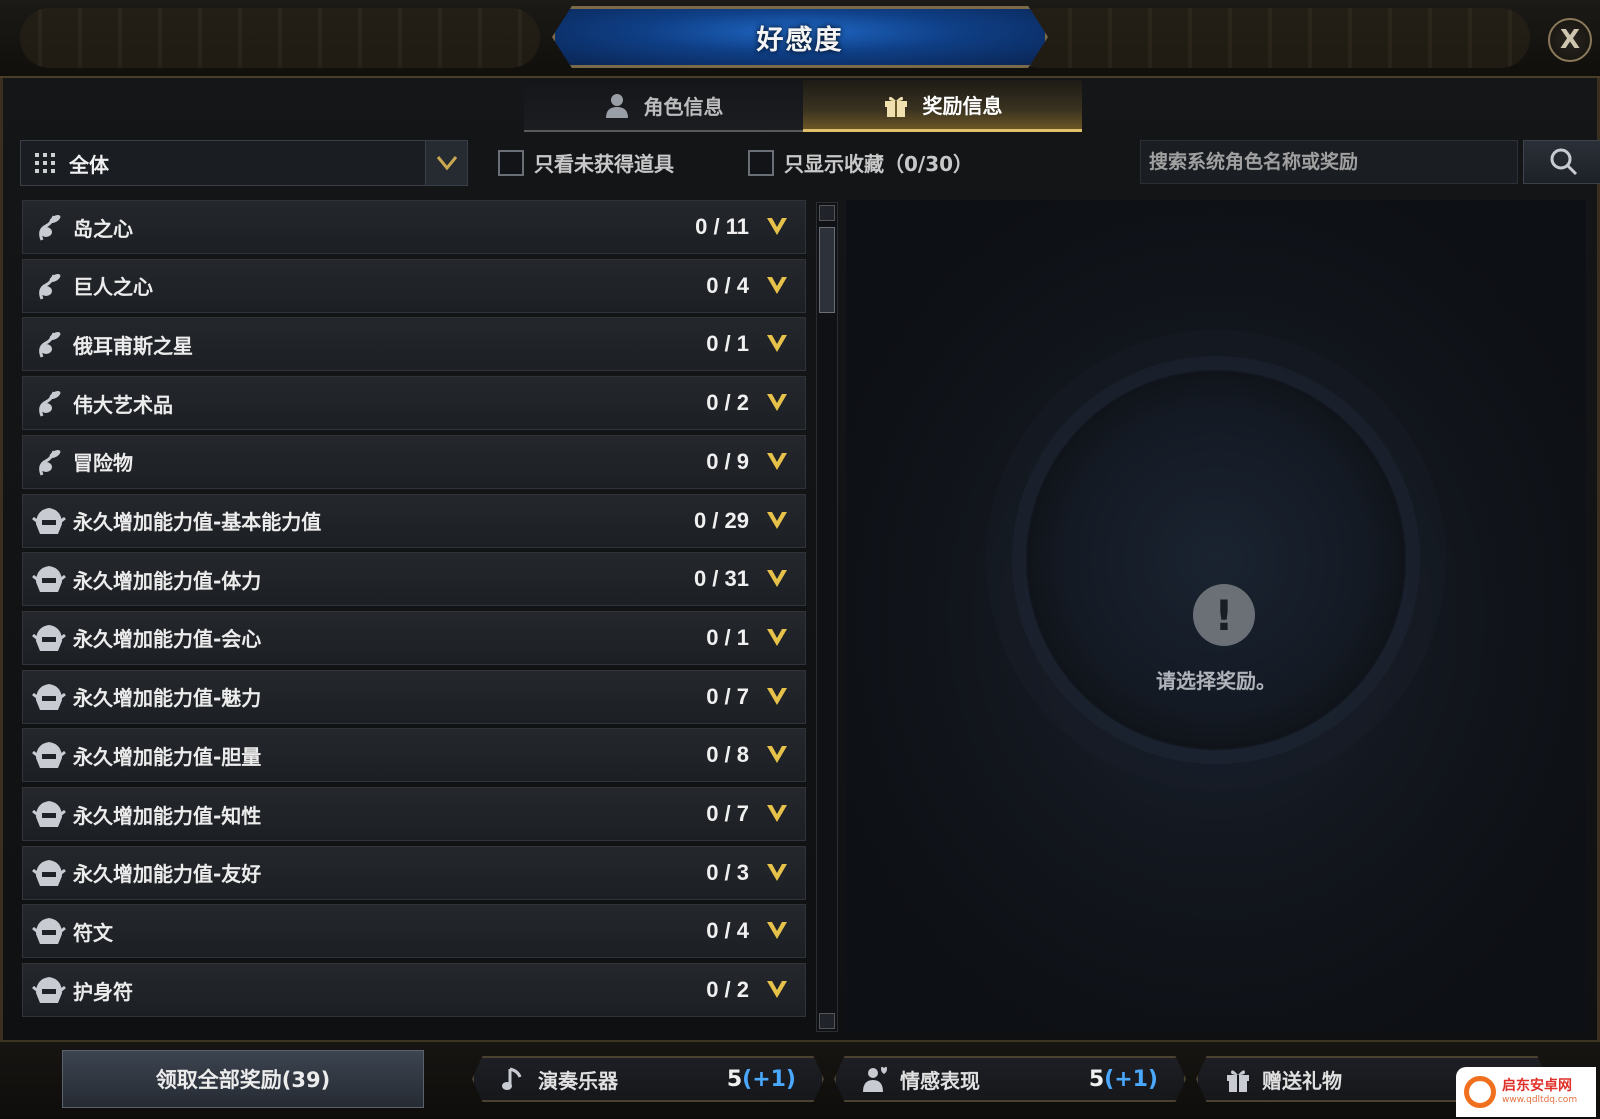  I want to click on chevron-down-icon, so click(446, 163).